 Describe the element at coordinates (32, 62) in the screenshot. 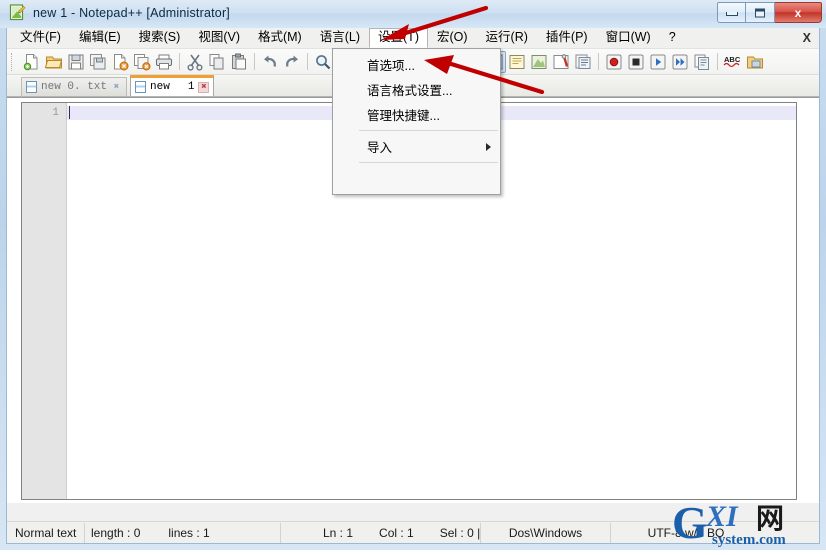

I see `new-file-icon` at that location.